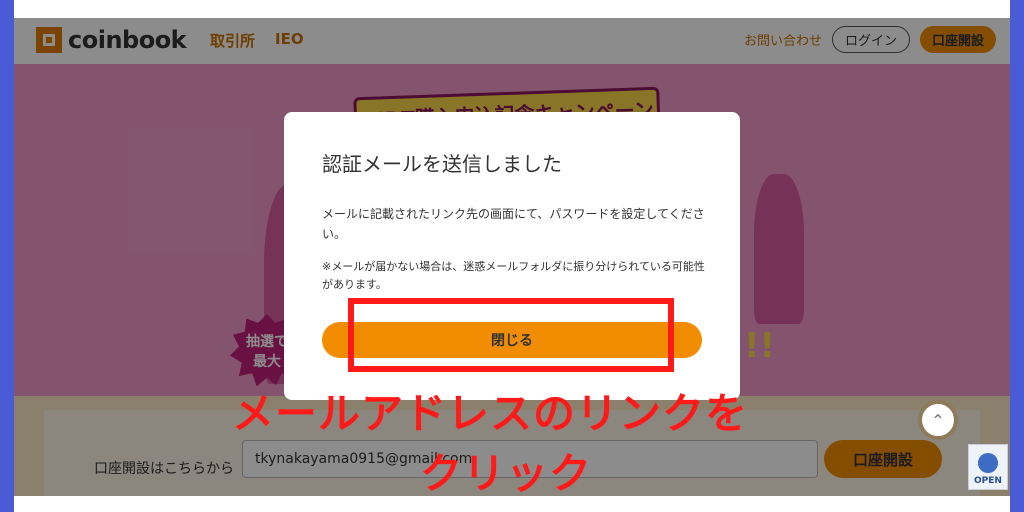 This screenshot has height=512, width=1024. I want to click on highlight-box, so click(511, 335).